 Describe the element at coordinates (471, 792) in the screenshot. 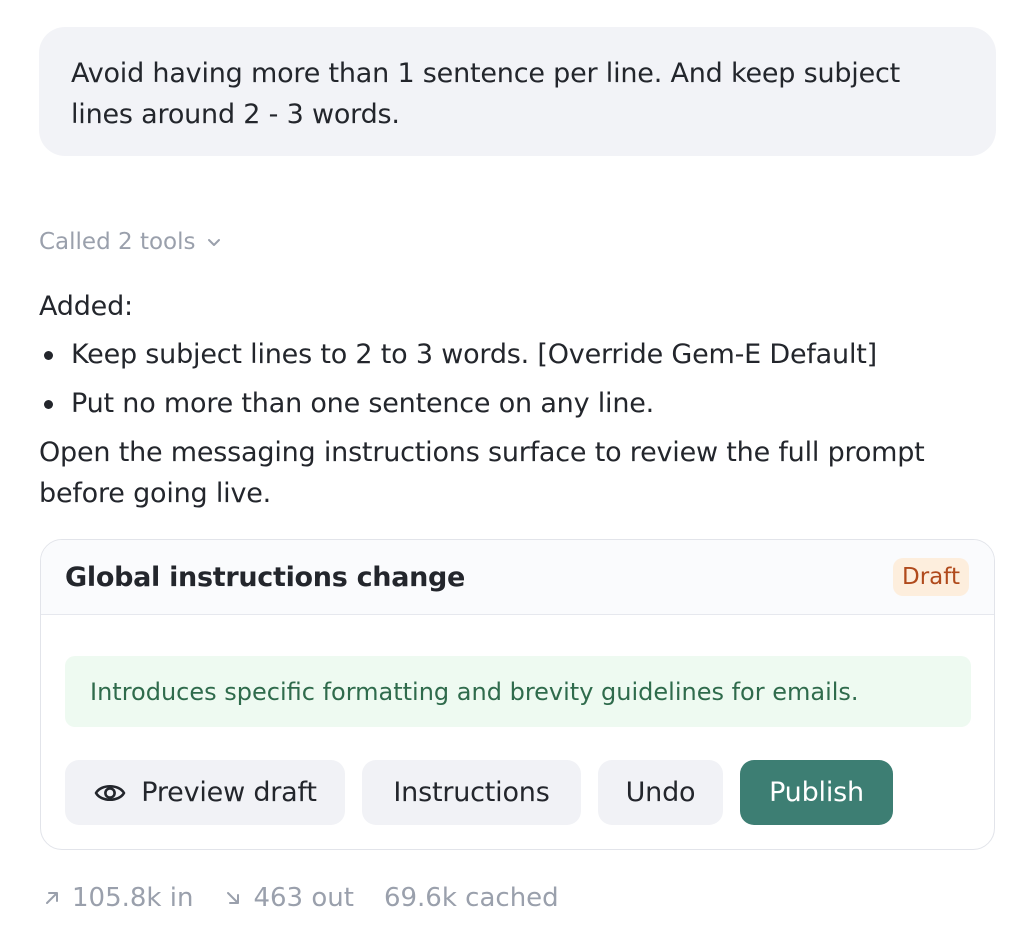

I see `instructions-button: Instructions` at that location.